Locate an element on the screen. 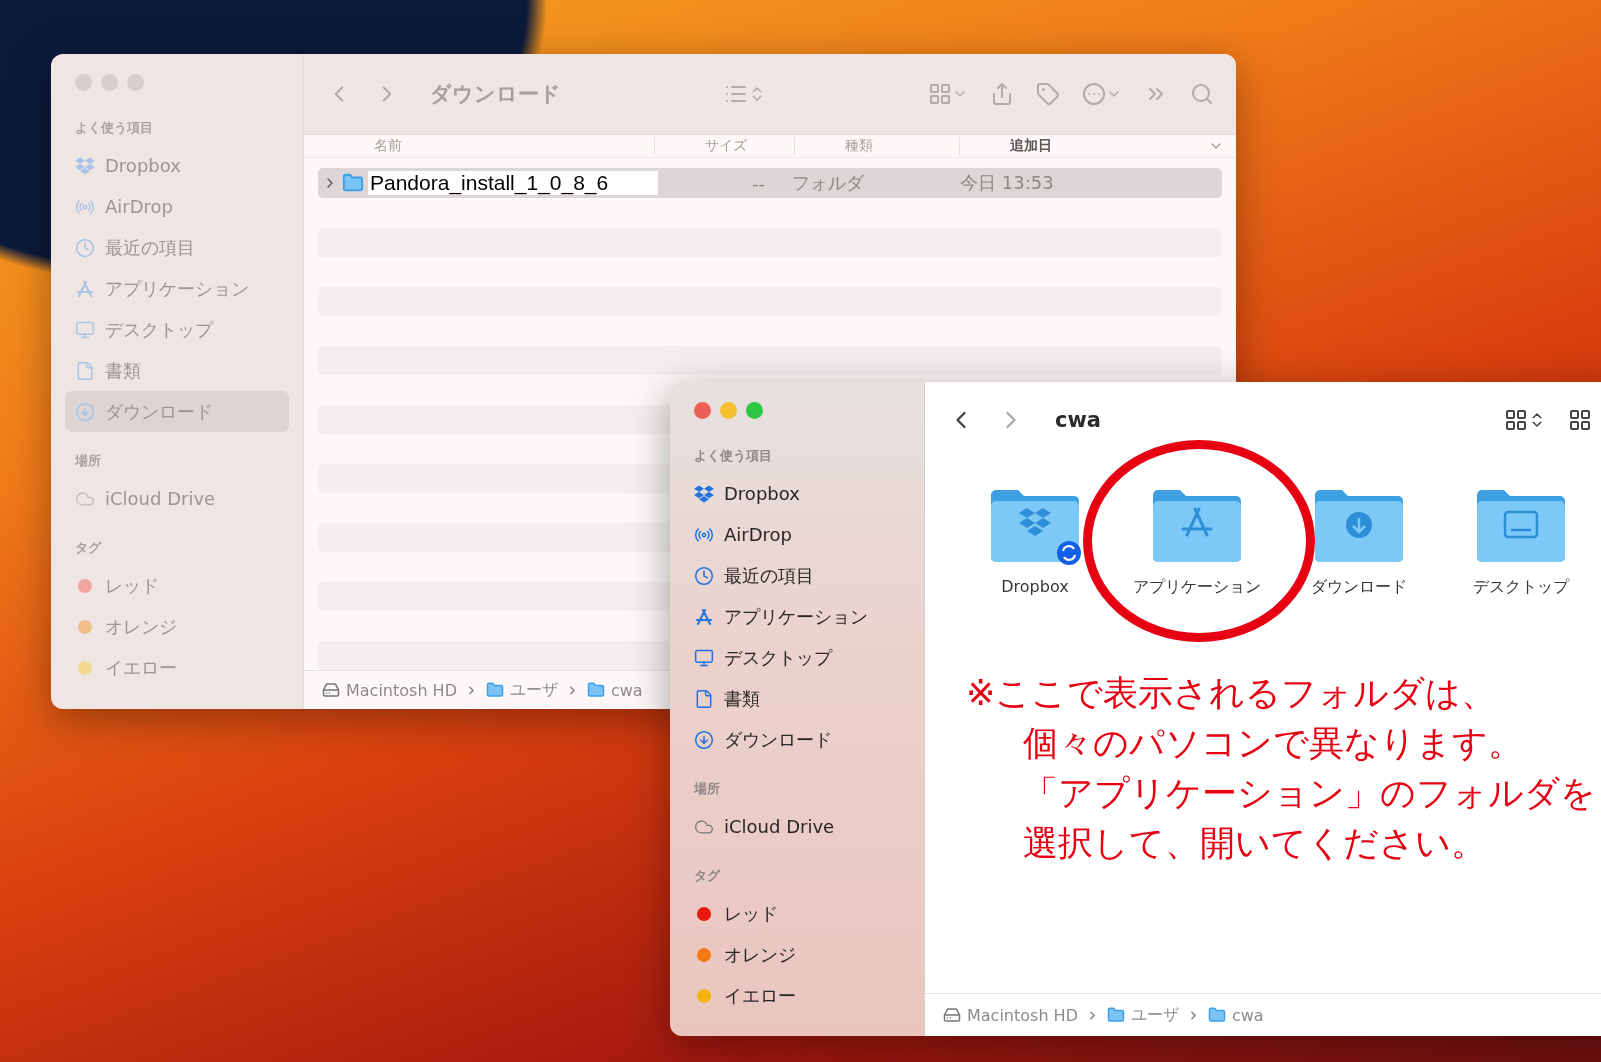  kind-cell-text: フォルダ is located at coordinates (828, 183).